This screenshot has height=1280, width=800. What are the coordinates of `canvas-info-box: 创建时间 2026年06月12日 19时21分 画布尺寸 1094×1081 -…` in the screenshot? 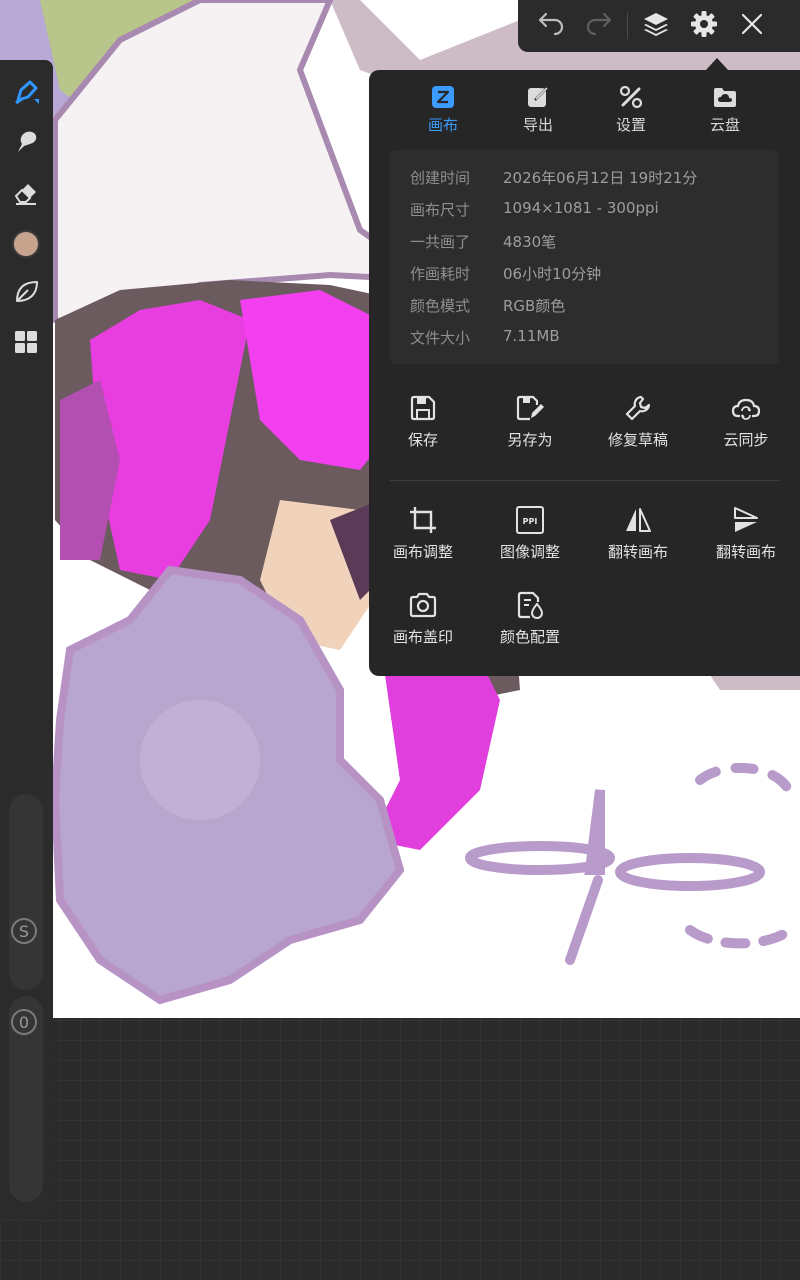 It's located at (584, 257).